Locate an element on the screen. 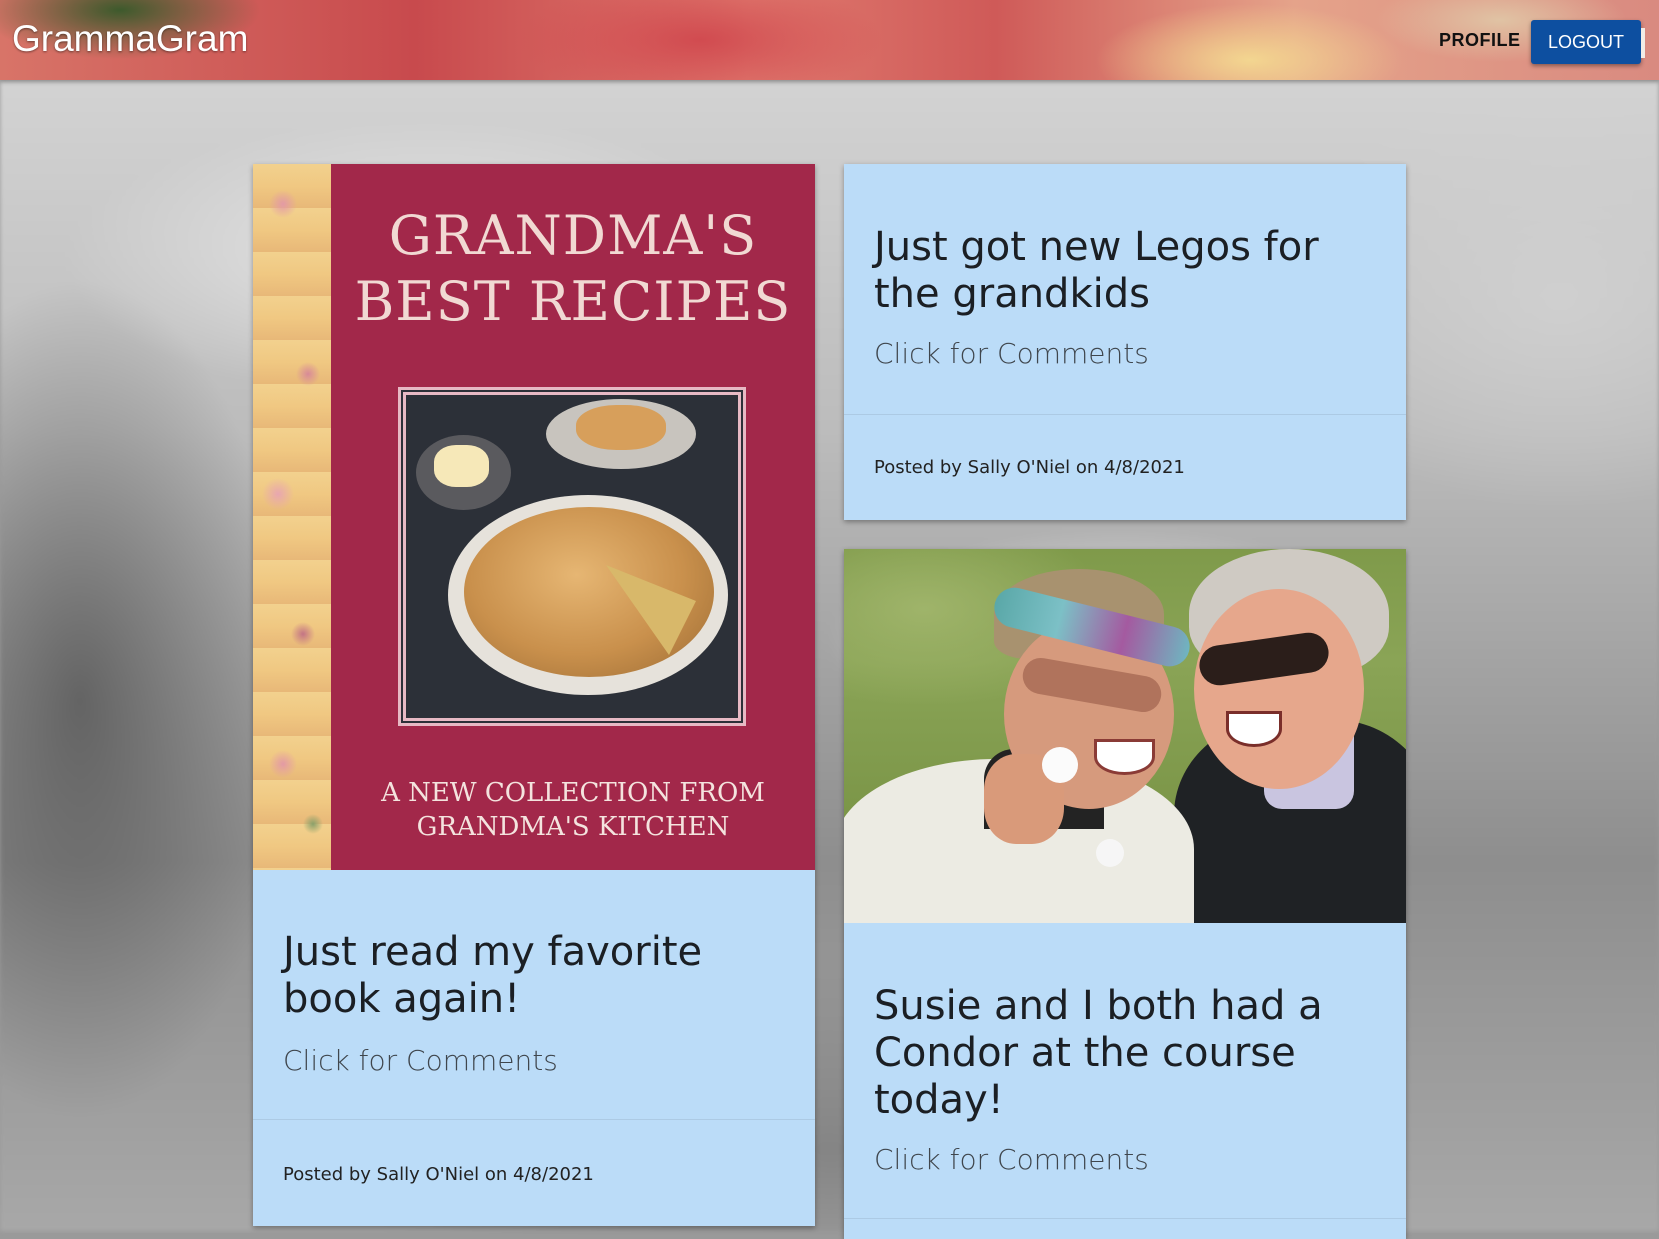 This screenshot has width=1659, height=1239. floral-border is located at coordinates (292, 517).